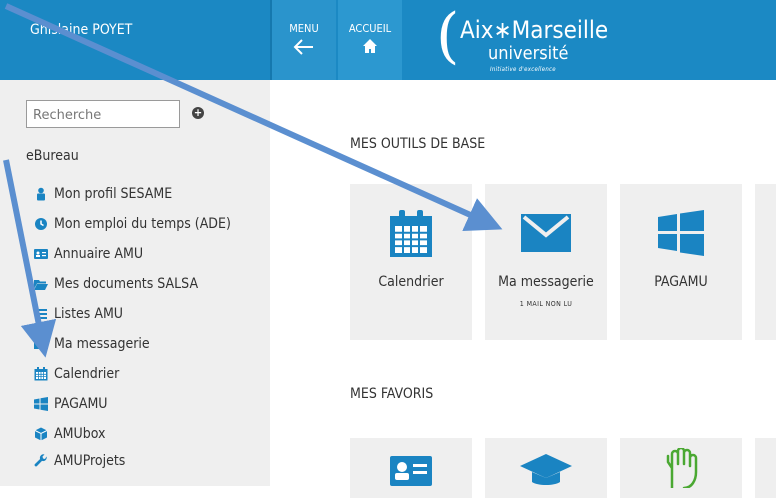 The width and height of the screenshot is (776, 498). I want to click on sidebar-item-amubox: AMUbox, so click(69, 434).